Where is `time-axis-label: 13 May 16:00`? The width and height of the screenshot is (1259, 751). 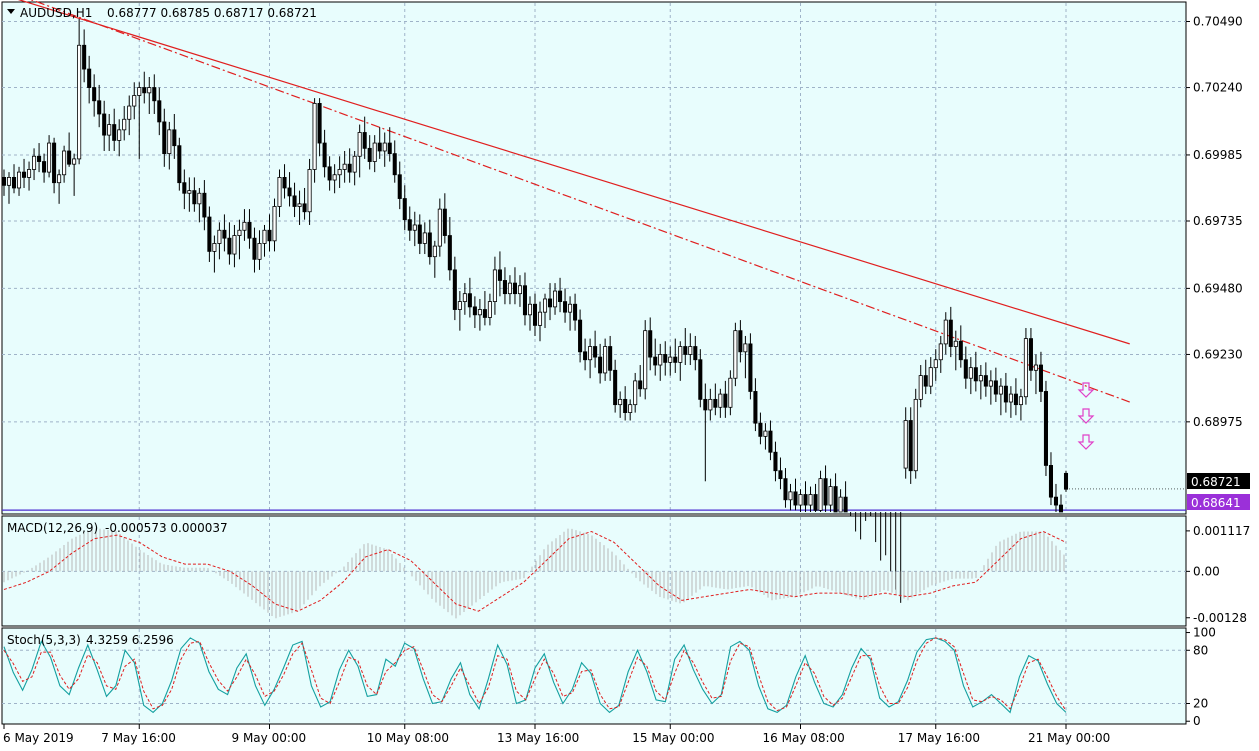 time-axis-label: 13 May 16:00 is located at coordinates (538, 738).